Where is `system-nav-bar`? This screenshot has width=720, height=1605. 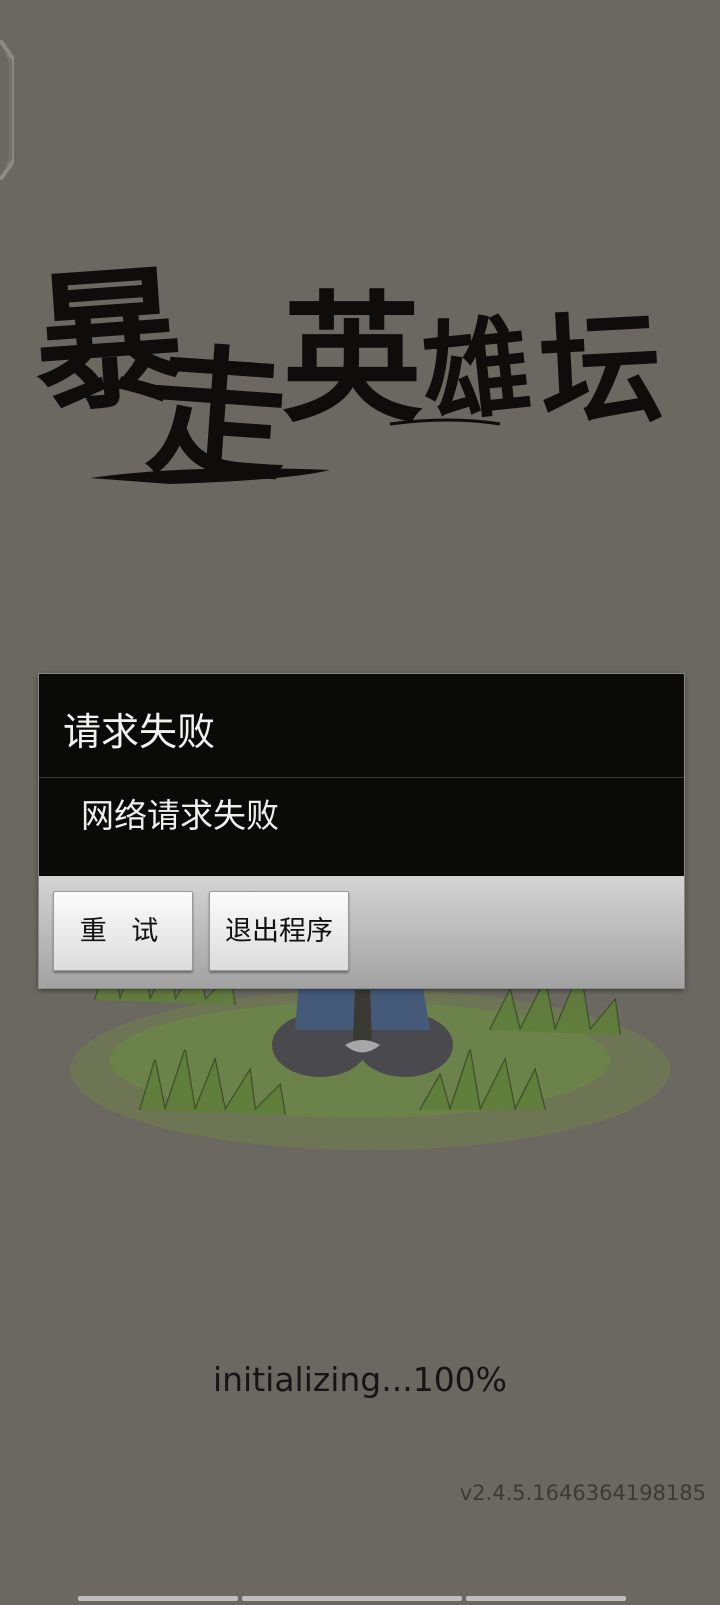
system-nav-bar is located at coordinates (360, 1600).